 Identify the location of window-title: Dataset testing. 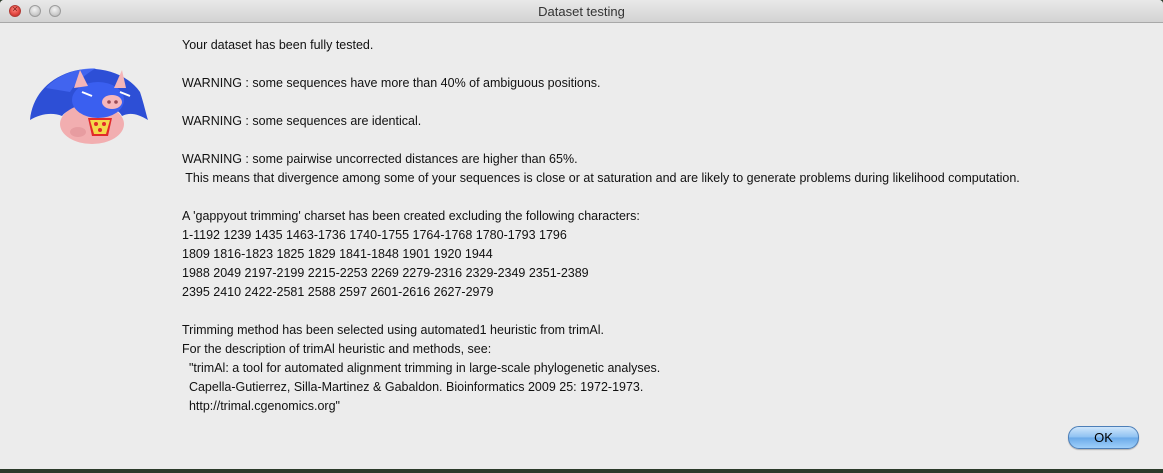
(581, 11).